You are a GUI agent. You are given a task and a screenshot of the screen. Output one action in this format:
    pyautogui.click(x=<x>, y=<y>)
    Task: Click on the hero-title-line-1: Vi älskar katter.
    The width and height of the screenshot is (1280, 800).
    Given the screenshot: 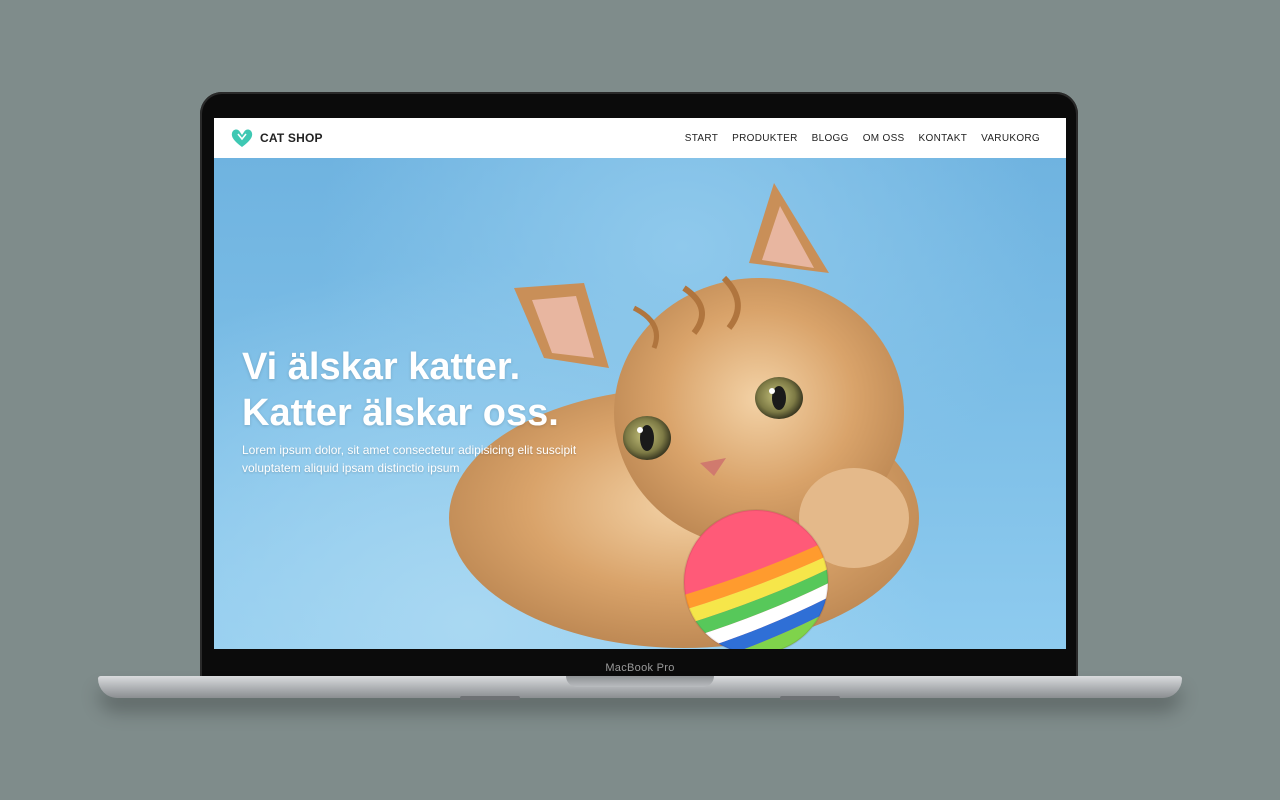 What is the action you would take?
    pyautogui.click(x=381, y=367)
    